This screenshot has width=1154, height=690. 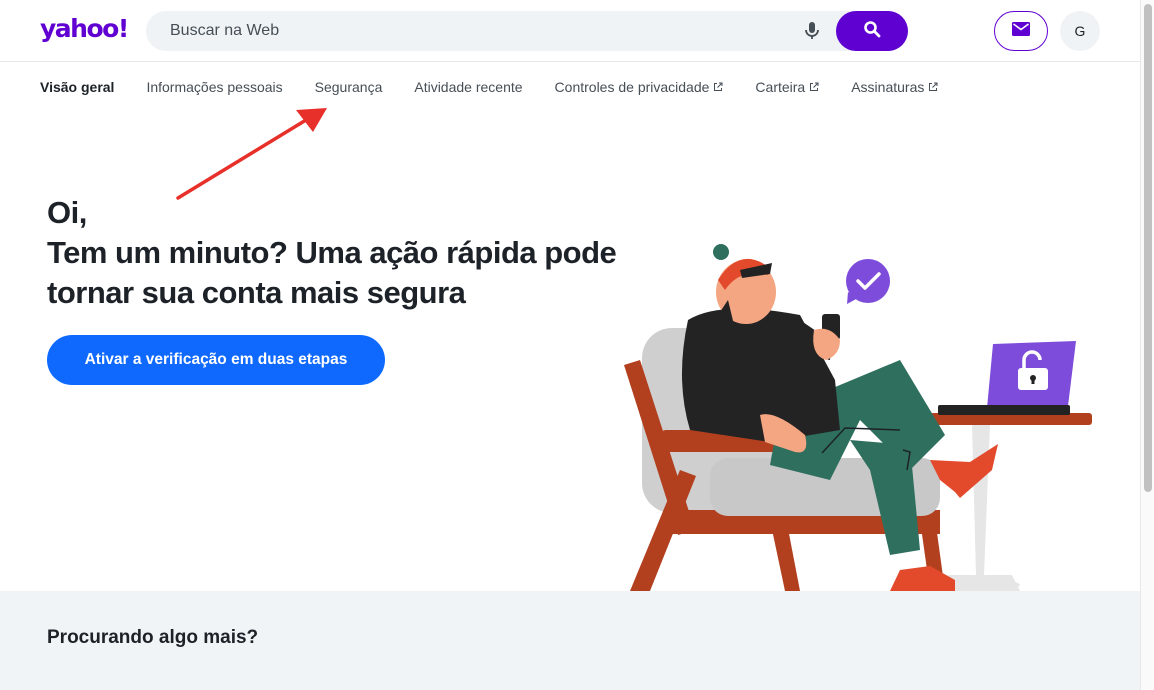 I want to click on mail-icon, so click(x=1021, y=31).